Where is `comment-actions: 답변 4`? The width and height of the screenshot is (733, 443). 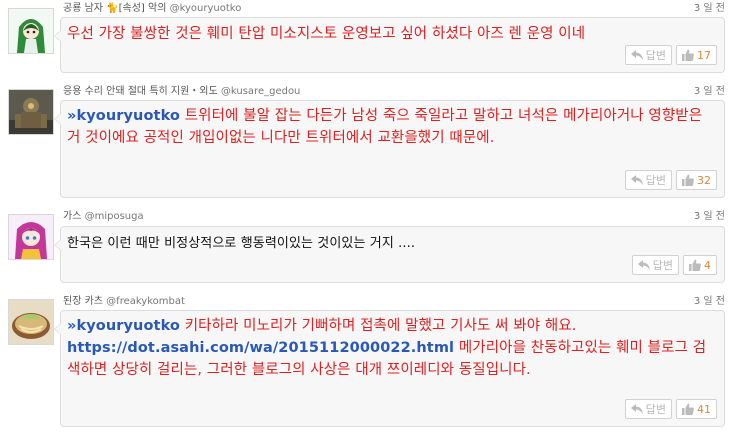 comment-actions: 답변 4 is located at coordinates (674, 265).